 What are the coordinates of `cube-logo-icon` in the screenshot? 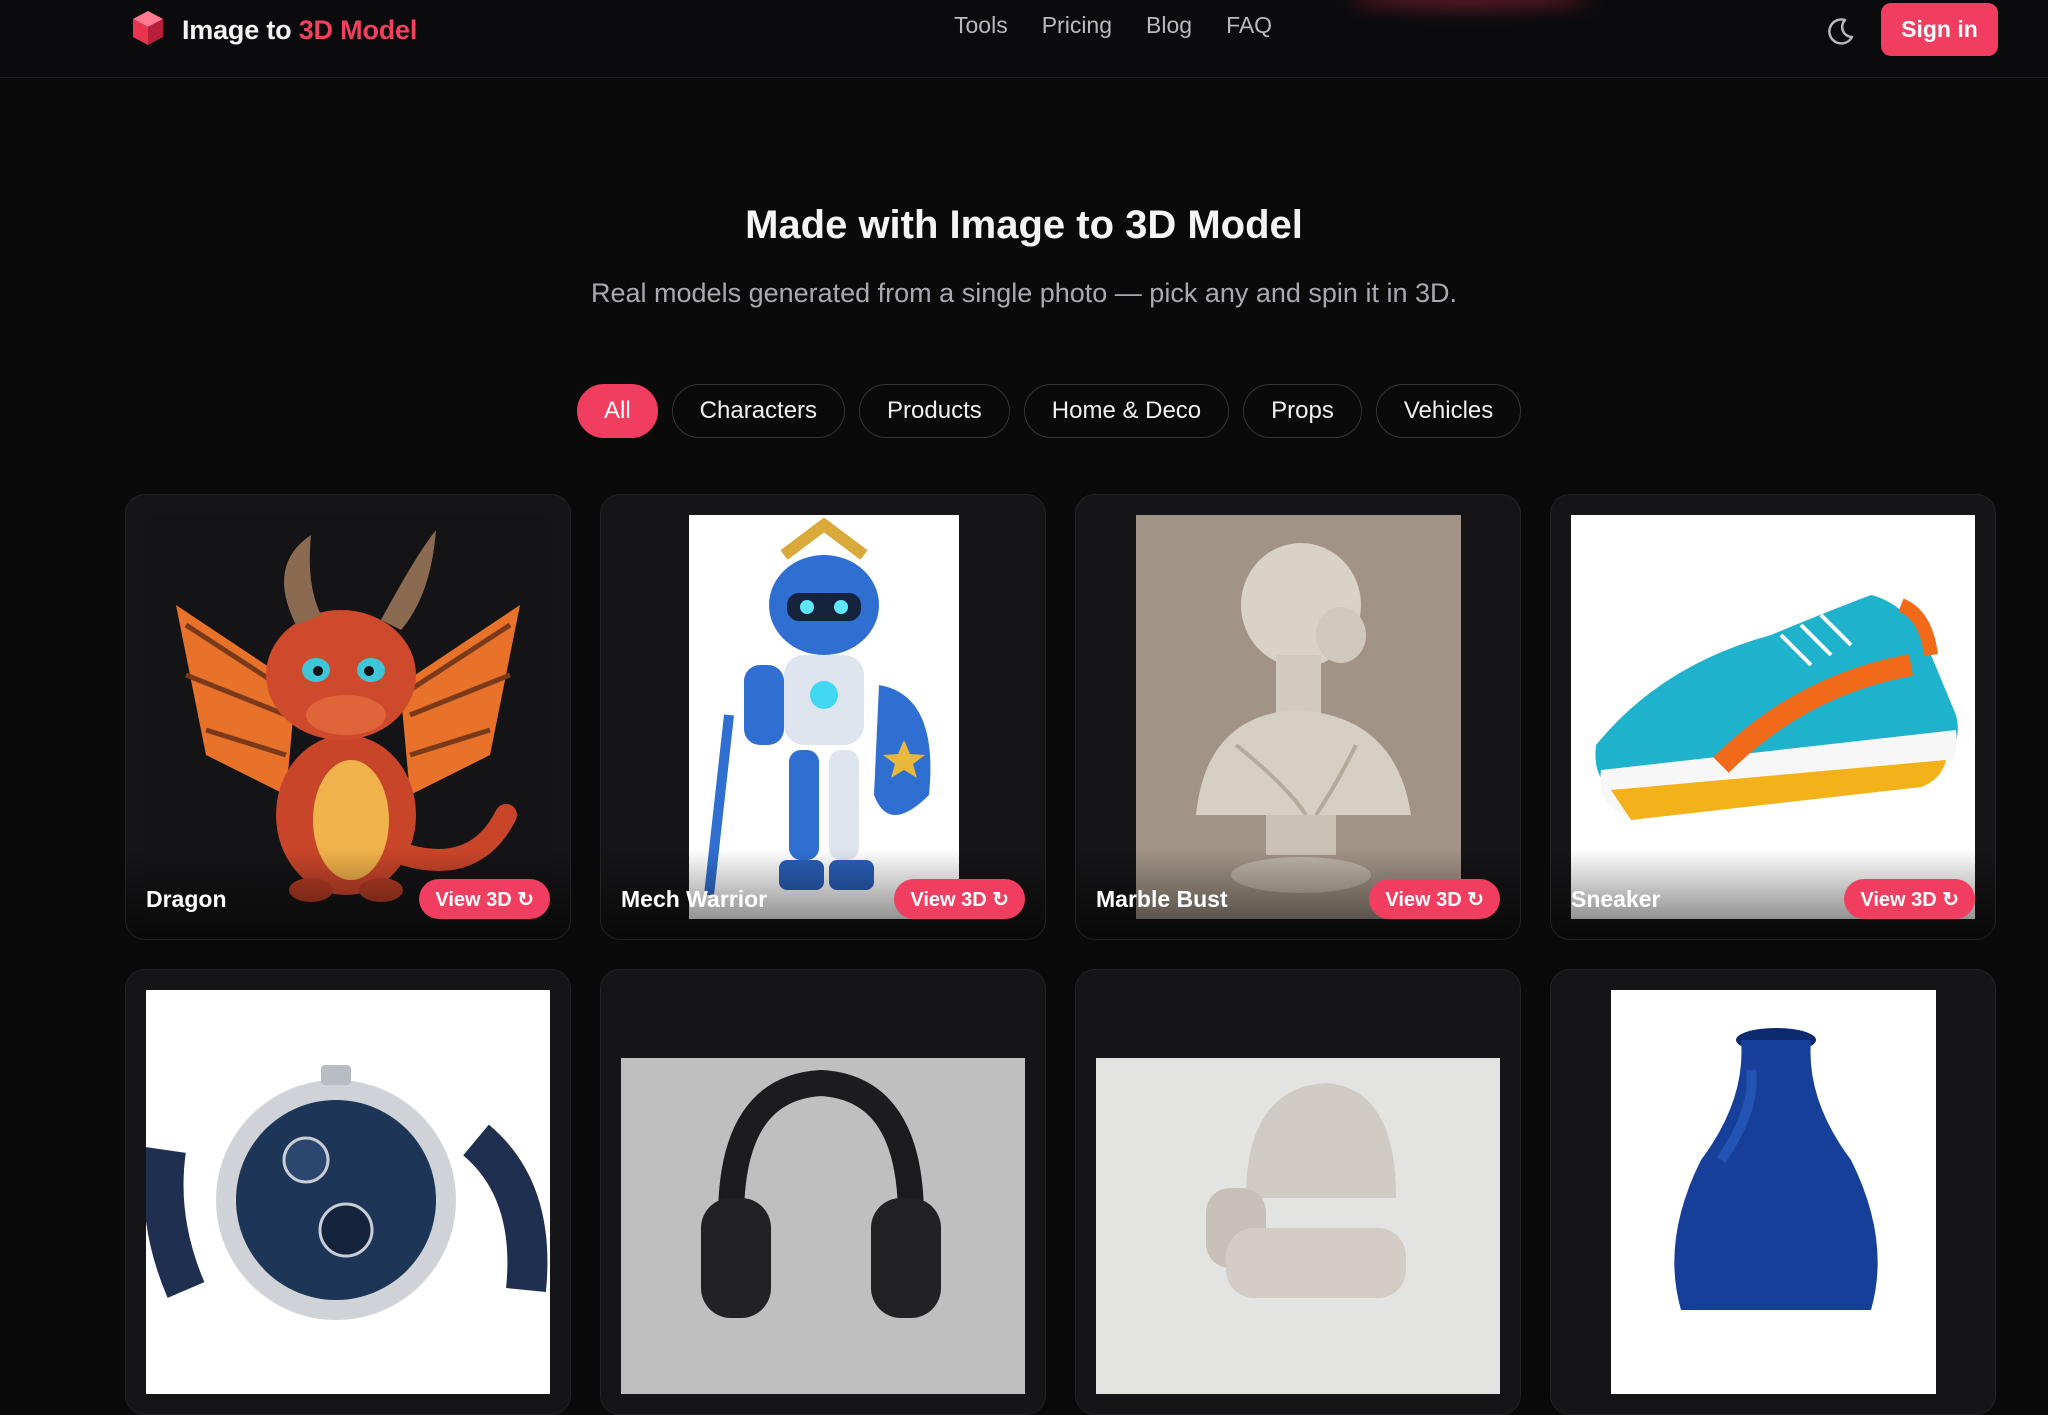 It's located at (148, 30).